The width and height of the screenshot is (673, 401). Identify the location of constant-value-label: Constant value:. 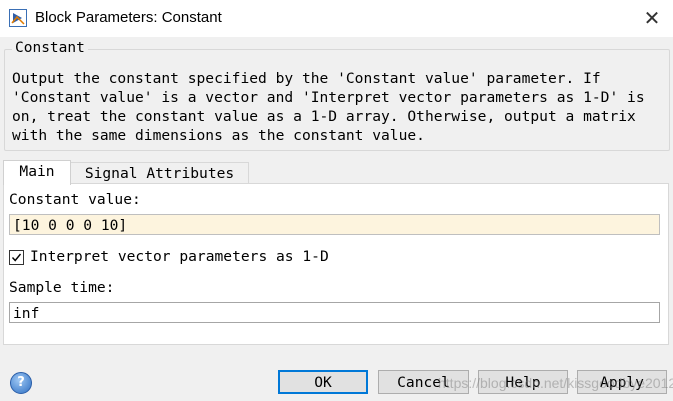
(75, 199).